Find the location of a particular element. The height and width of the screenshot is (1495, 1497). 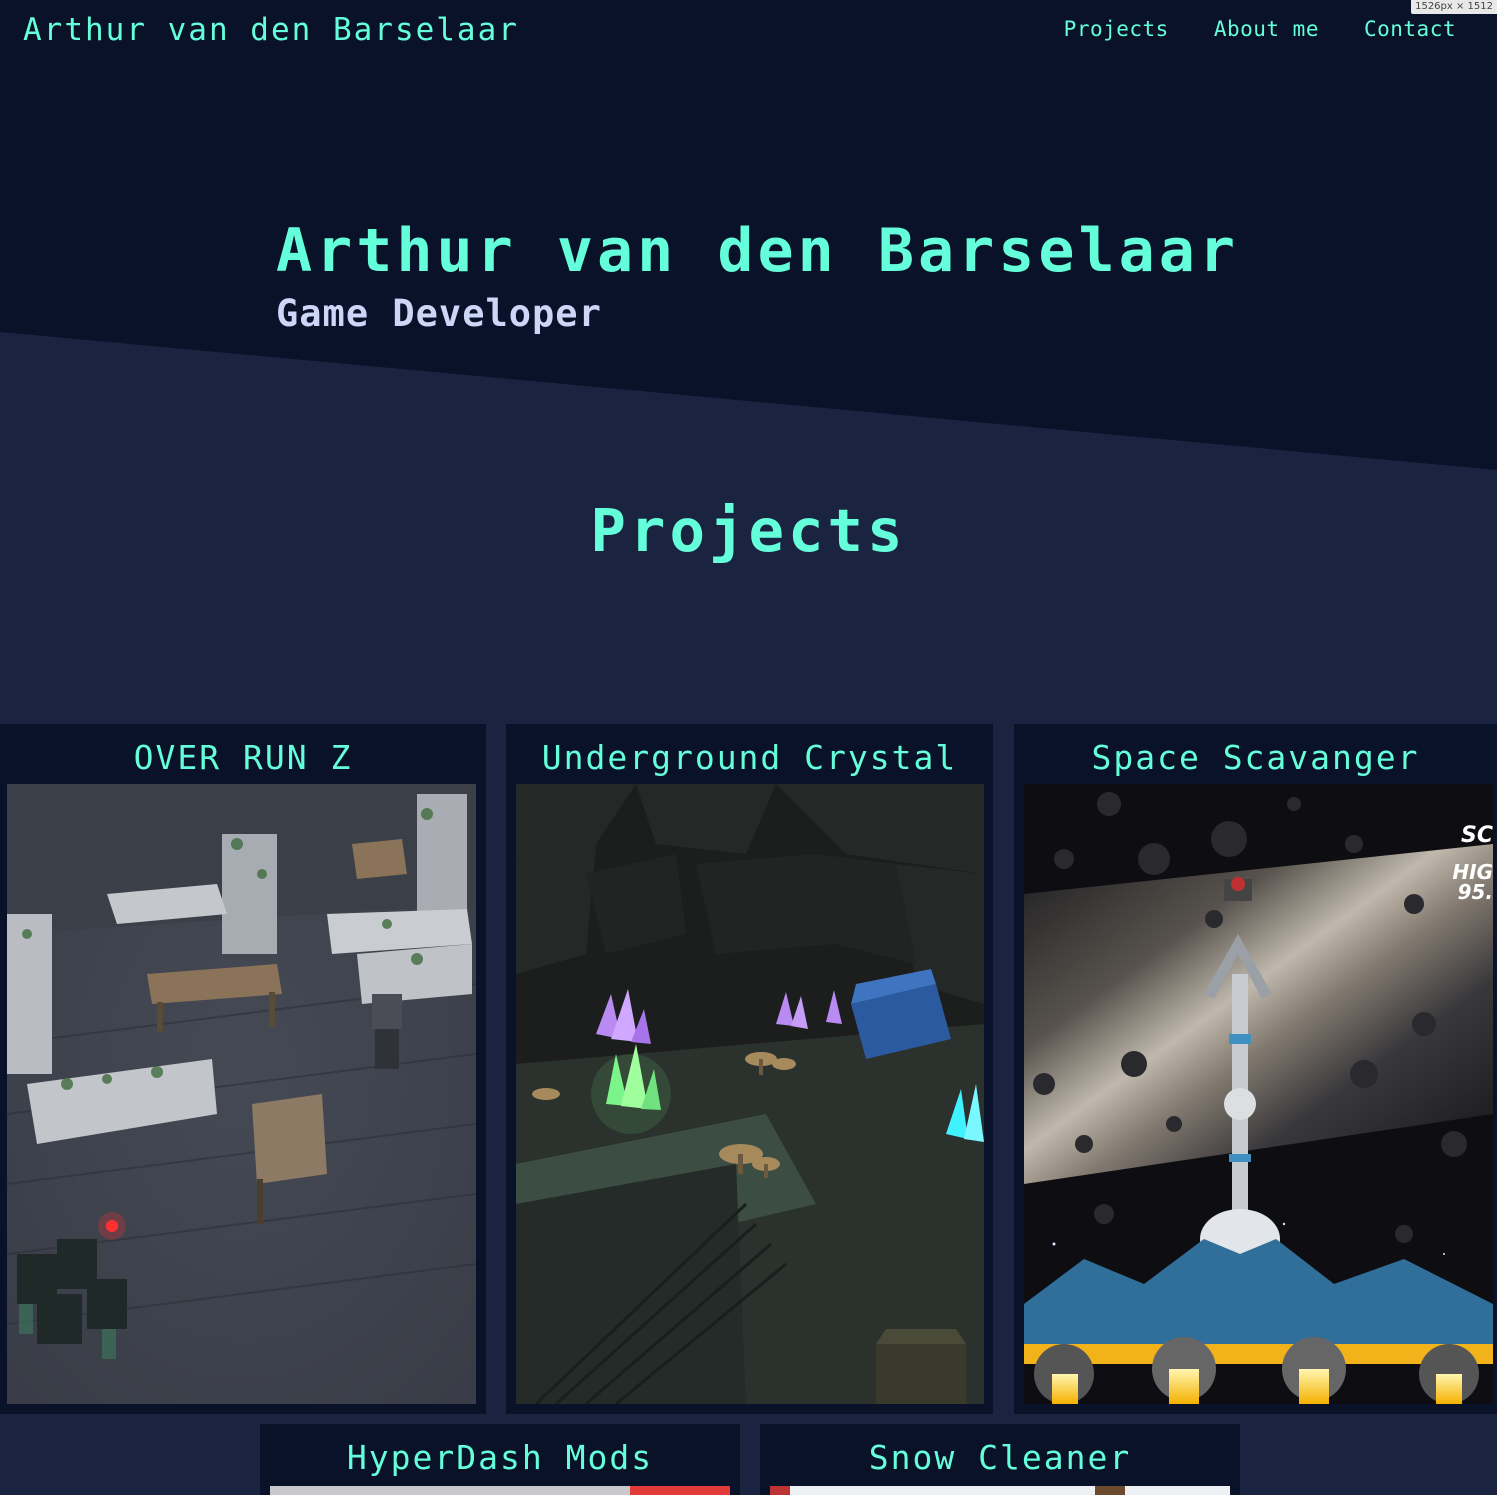

project-title: HyperDash Mods is located at coordinates (500, 1457).